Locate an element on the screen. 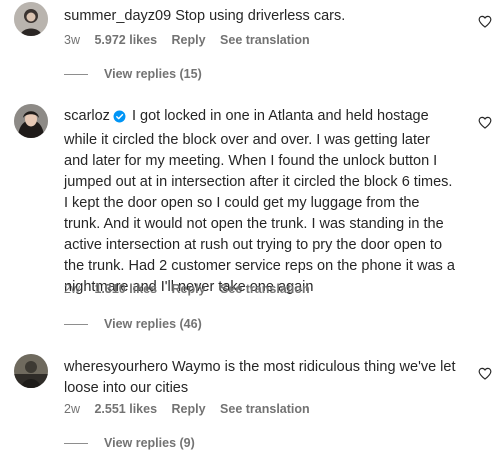 This screenshot has height=461, width=500. comment-meta: 3w 5.972 likes Reply See translation is located at coordinates (192, 40).